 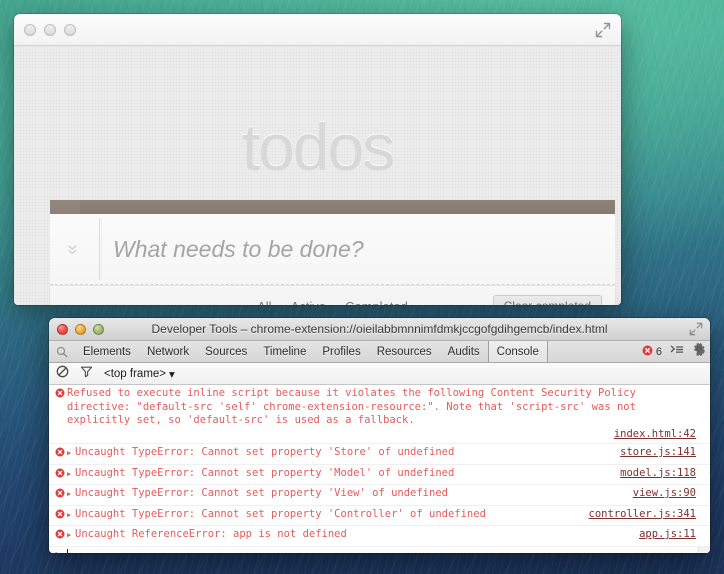 I want to click on funnel-filter-icon, so click(x=86, y=374).